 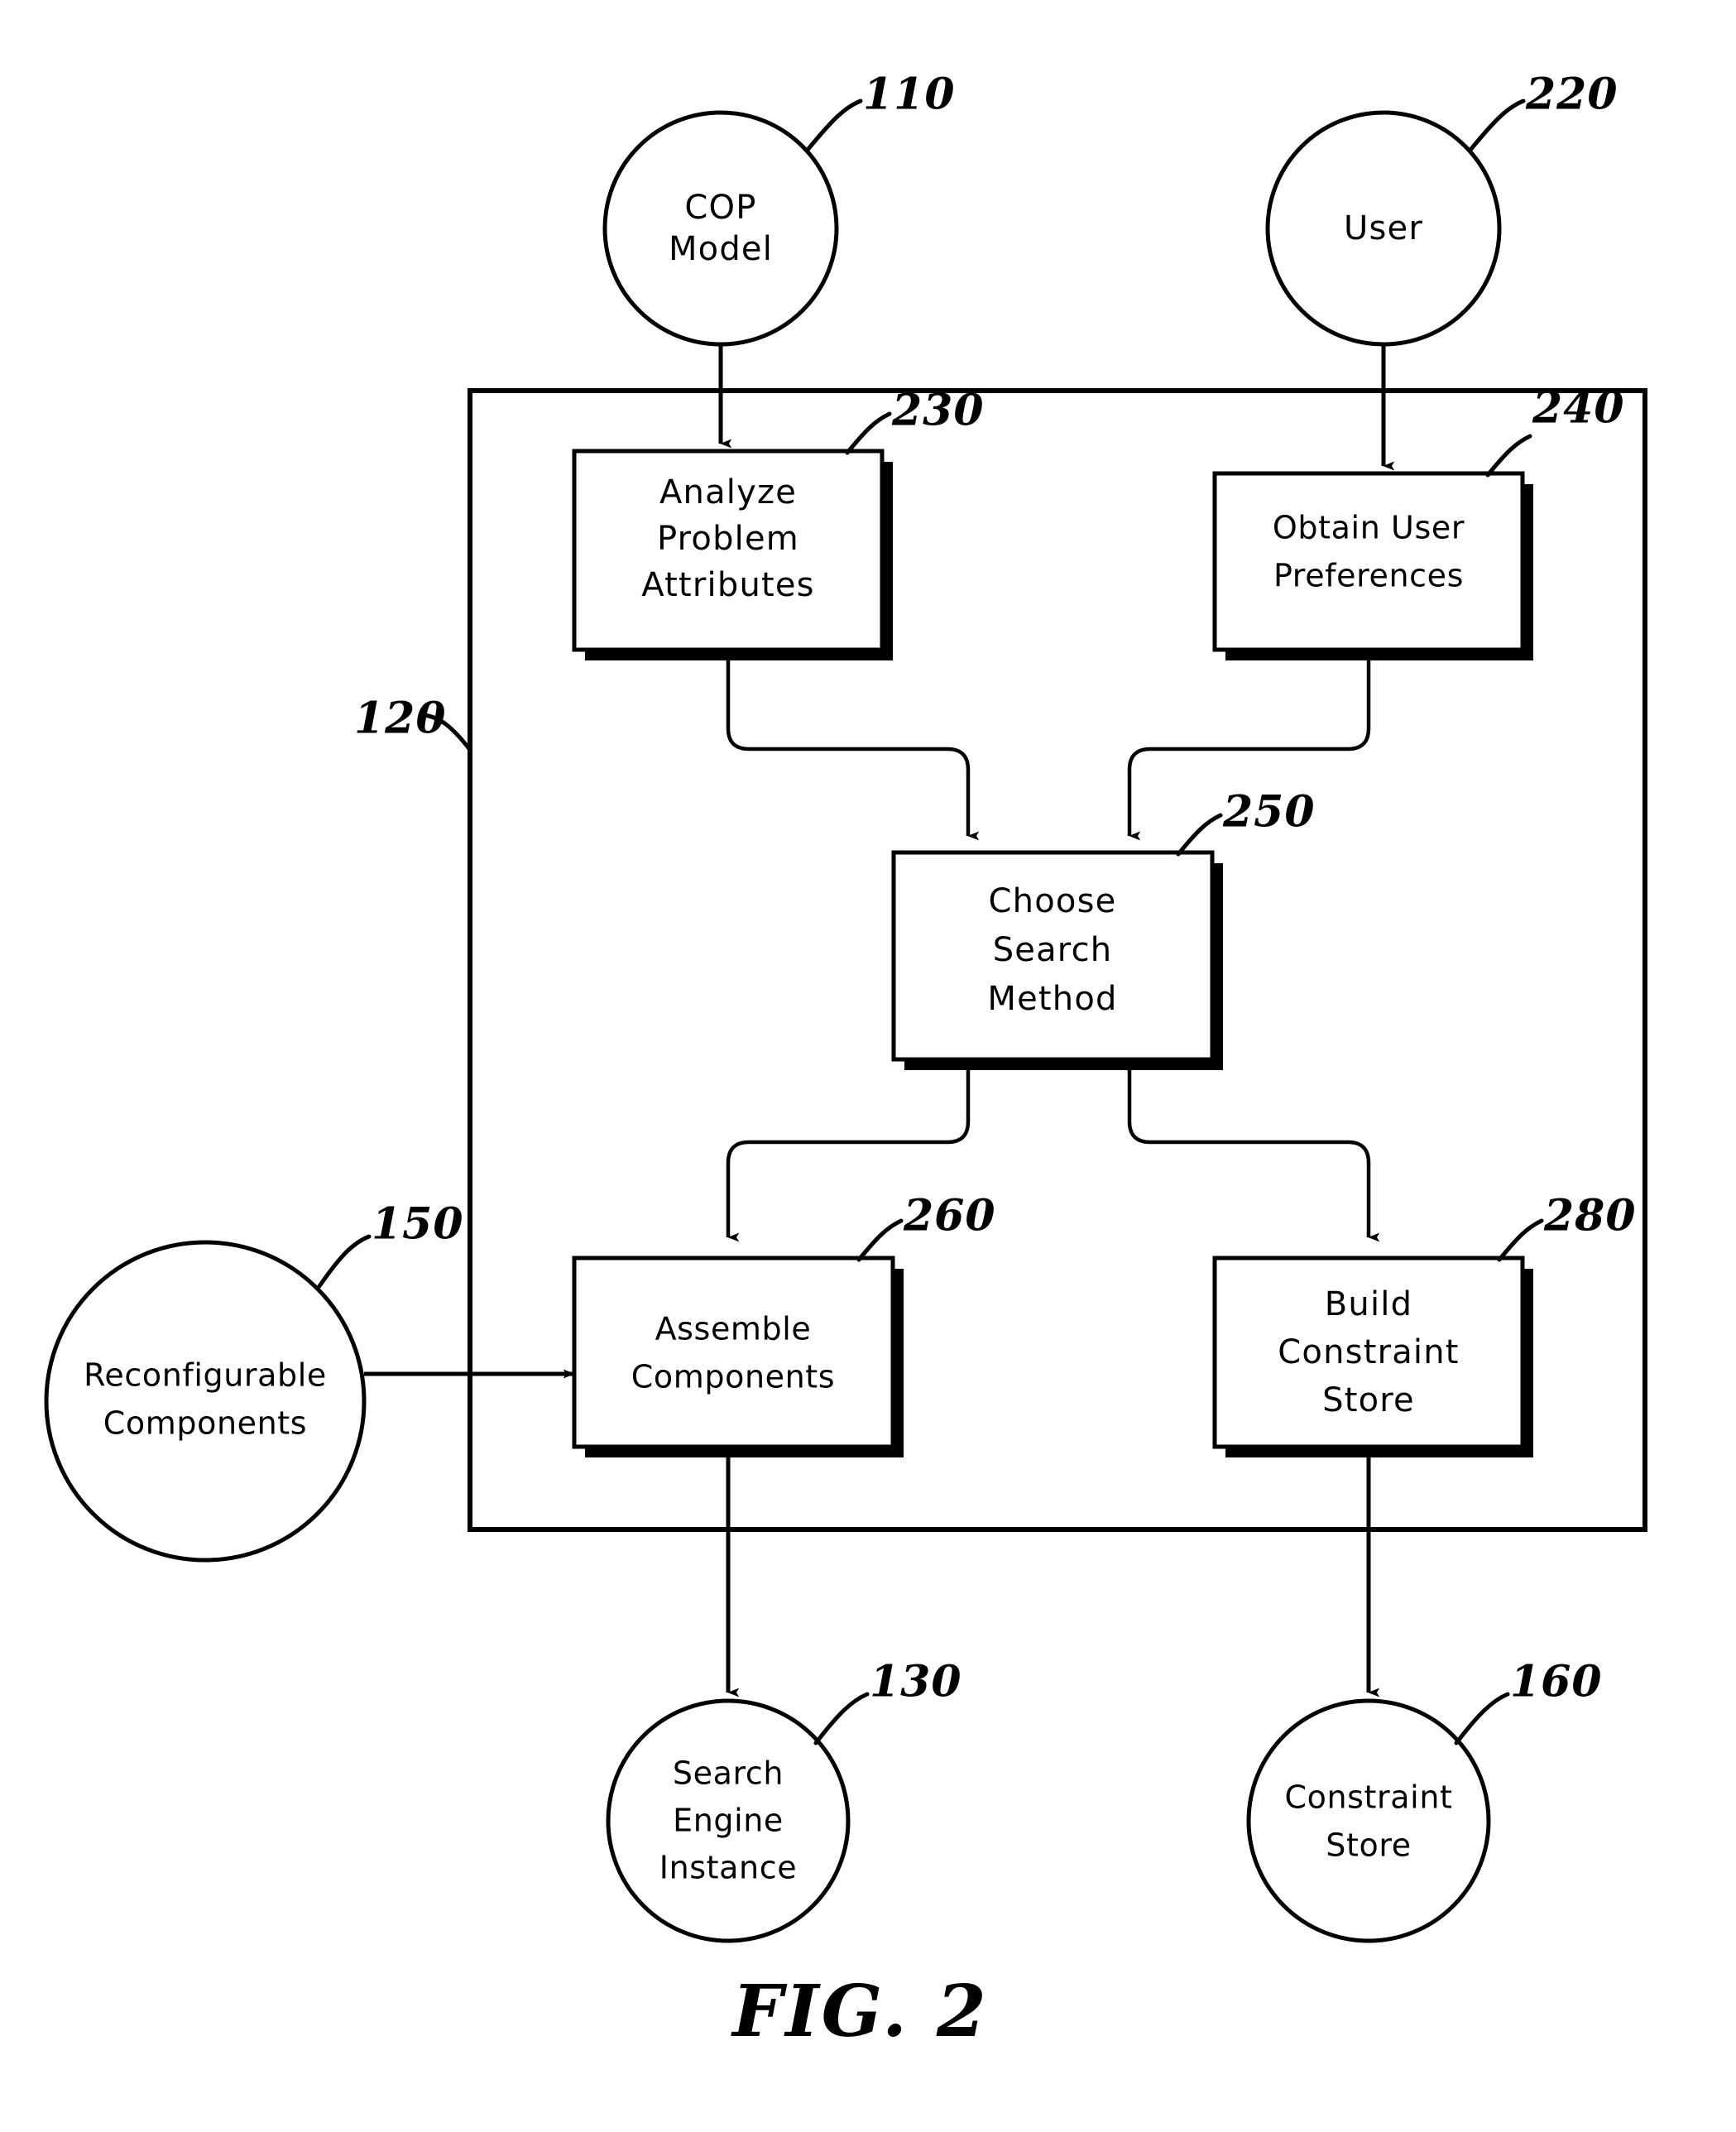 I want to click on node-label-choose-line3: Method, so click(x=1052, y=999).